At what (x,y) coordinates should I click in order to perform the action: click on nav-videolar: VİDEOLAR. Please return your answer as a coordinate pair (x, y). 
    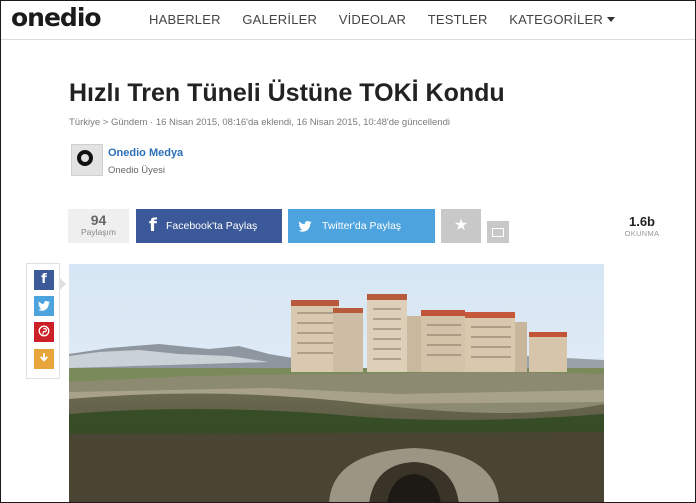
    Looking at the image, I should click on (372, 19).